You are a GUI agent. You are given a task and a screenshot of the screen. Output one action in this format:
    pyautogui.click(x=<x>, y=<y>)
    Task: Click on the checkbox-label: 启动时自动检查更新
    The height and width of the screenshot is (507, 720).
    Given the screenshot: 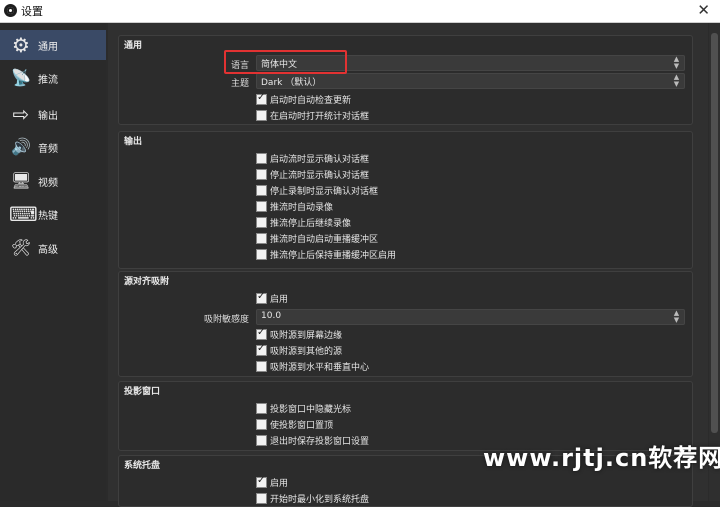 What is the action you would take?
    pyautogui.click(x=311, y=101)
    